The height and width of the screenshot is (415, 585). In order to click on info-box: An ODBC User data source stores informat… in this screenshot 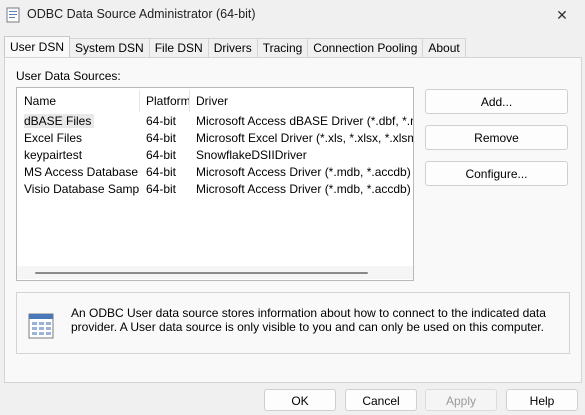, I will do `click(293, 323)`.